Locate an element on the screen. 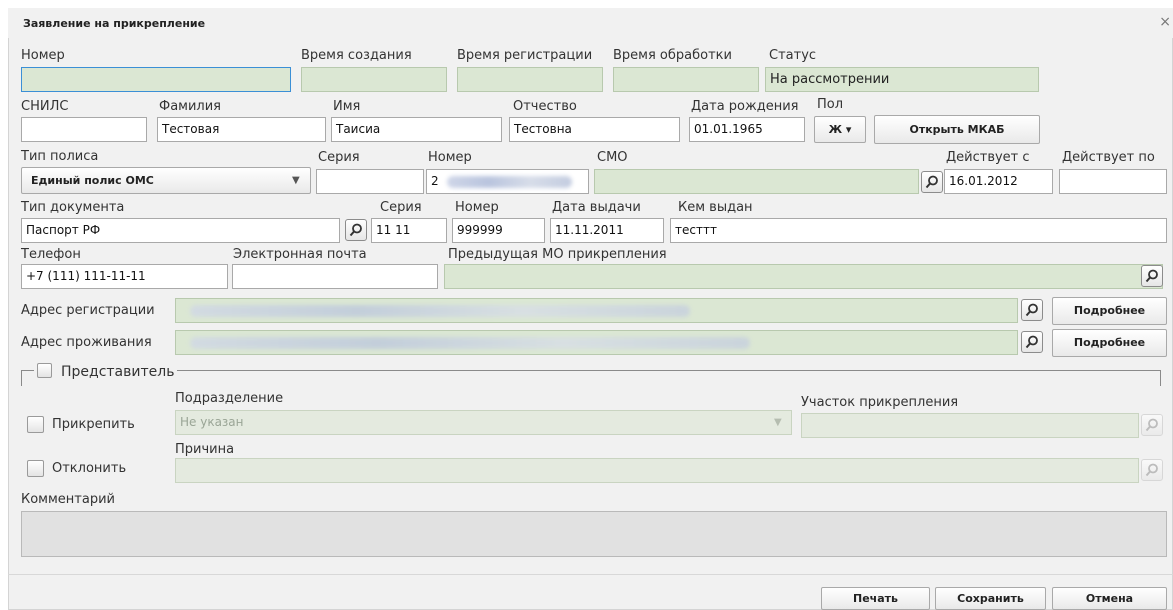 The height and width of the screenshot is (610, 1173). doc-type-input: Паспорт РФ is located at coordinates (180, 230).